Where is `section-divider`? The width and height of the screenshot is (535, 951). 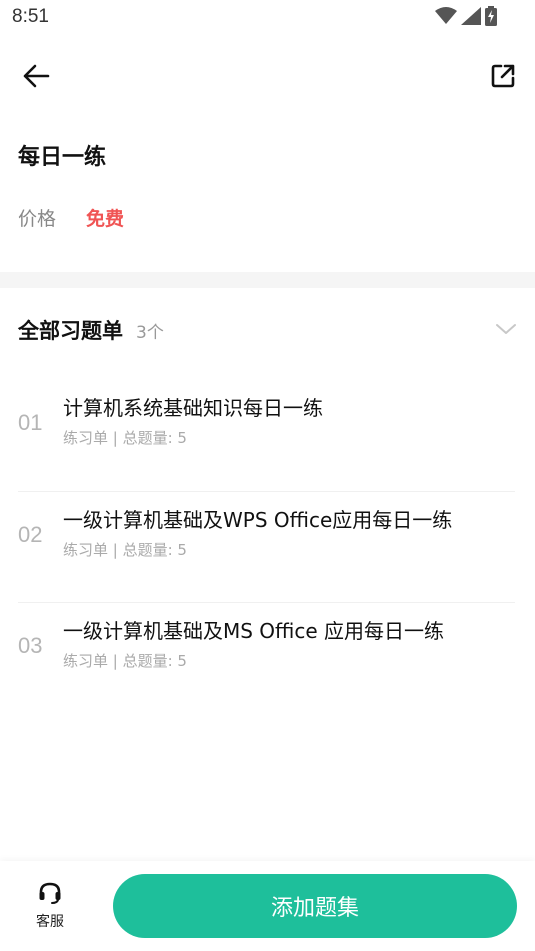 section-divider is located at coordinates (267, 280).